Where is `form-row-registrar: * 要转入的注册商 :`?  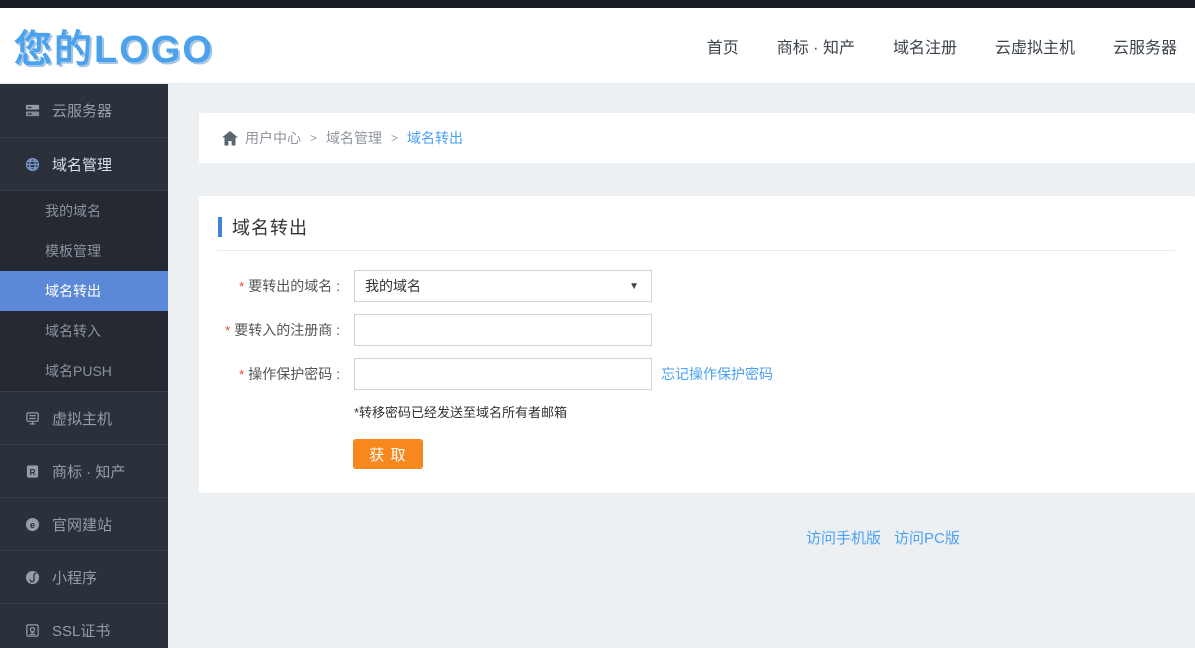 form-row-registrar: * 要转入的注册商 : is located at coordinates (697, 330).